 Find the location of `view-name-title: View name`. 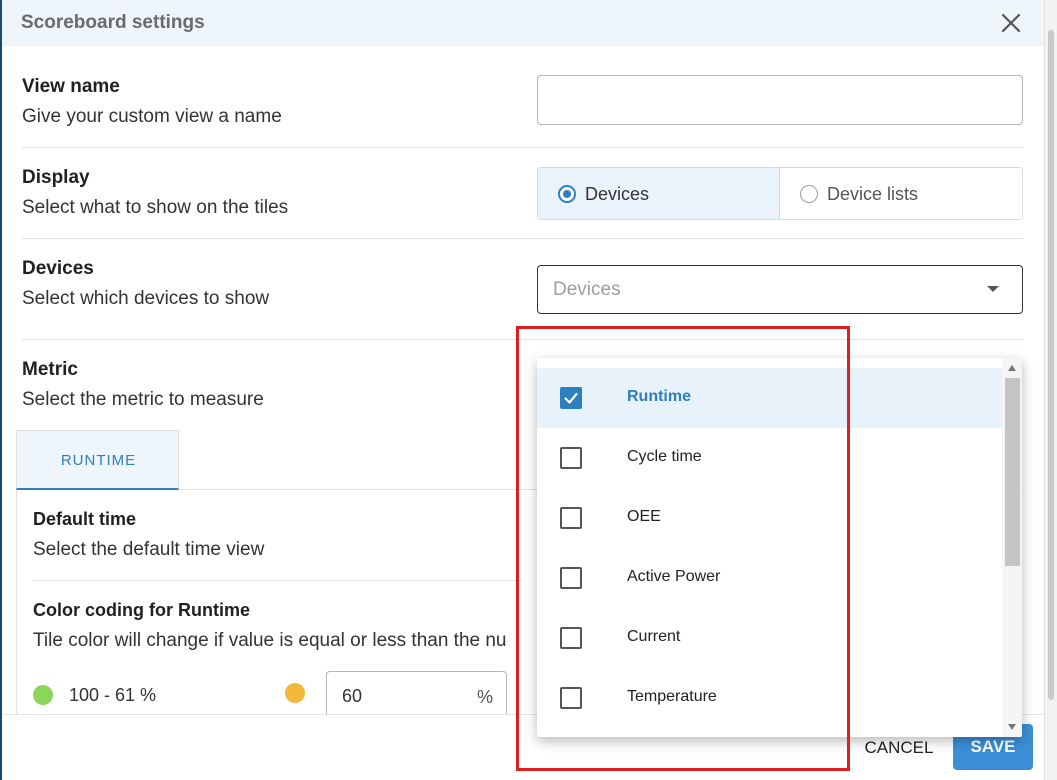

view-name-title: View name is located at coordinates (71, 86).